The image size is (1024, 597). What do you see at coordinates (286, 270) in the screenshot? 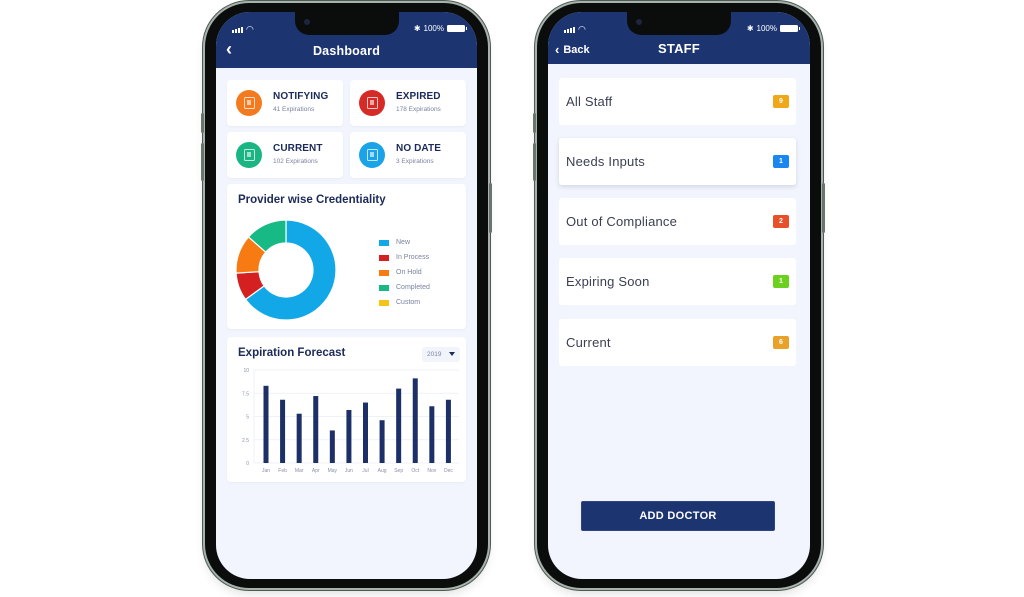
I see `donut-chart` at bounding box center [286, 270].